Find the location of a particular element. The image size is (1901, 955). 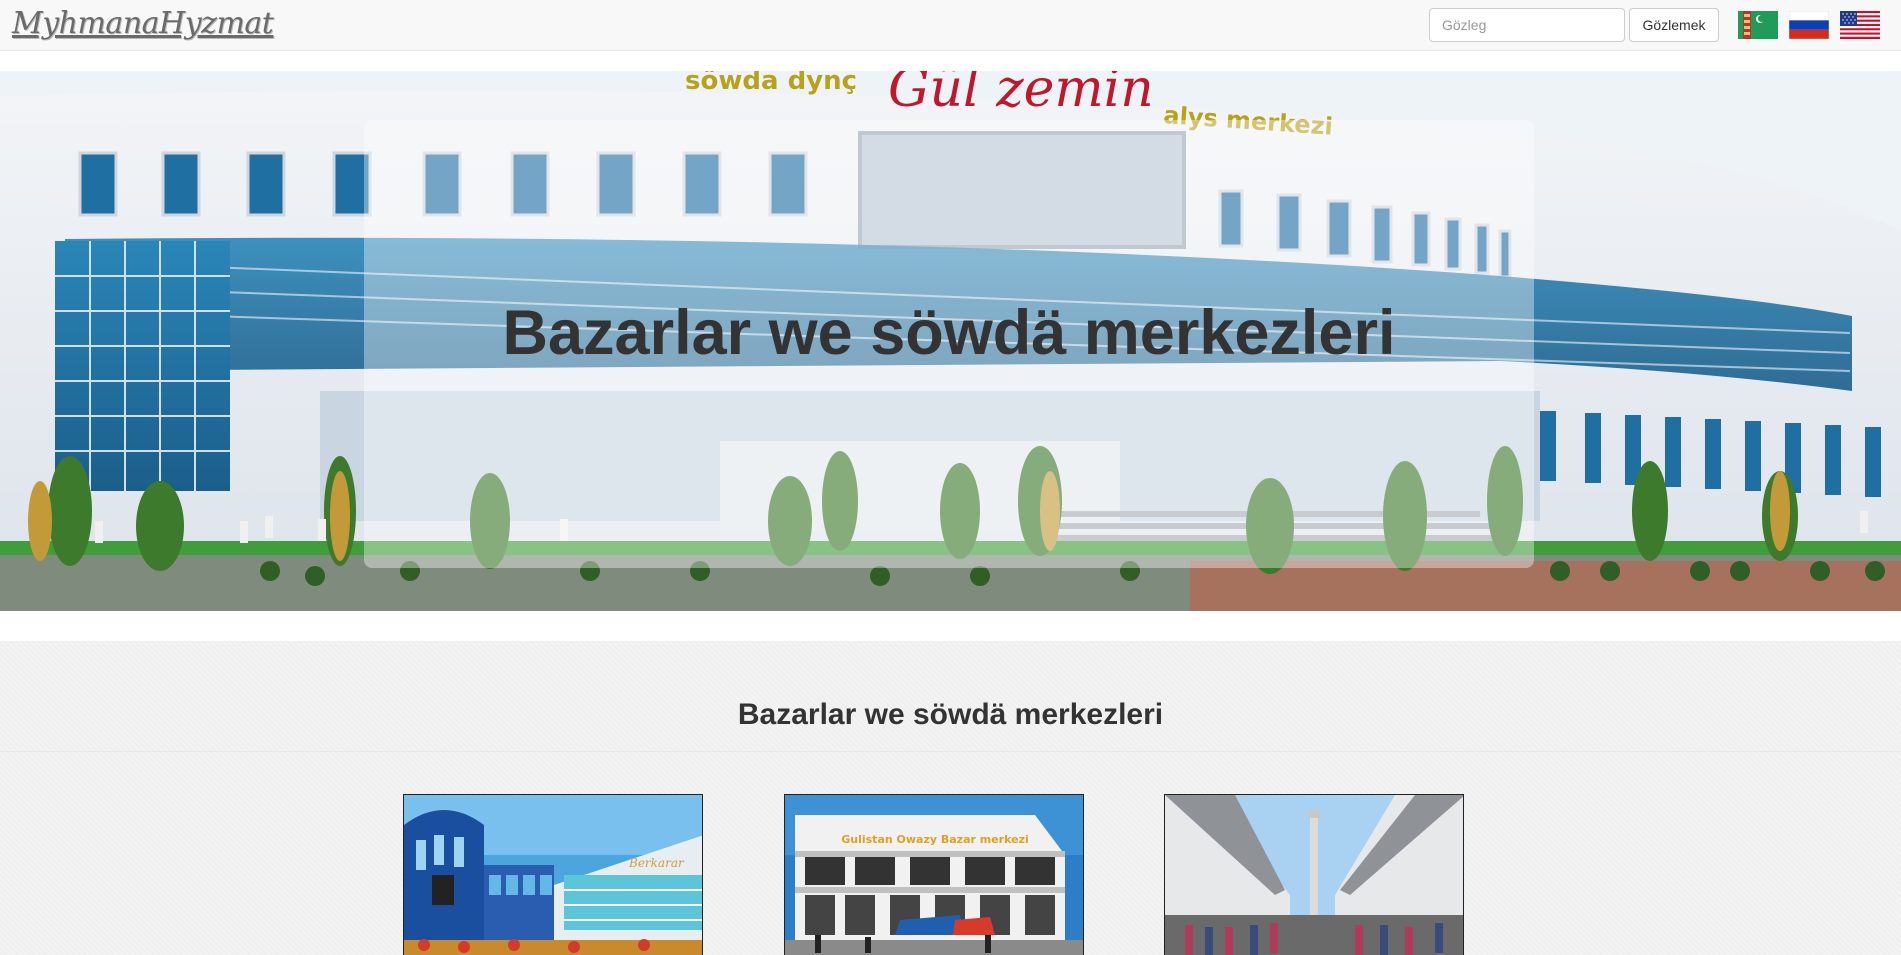

turkmen-flag-icon is located at coordinates (1758, 25).